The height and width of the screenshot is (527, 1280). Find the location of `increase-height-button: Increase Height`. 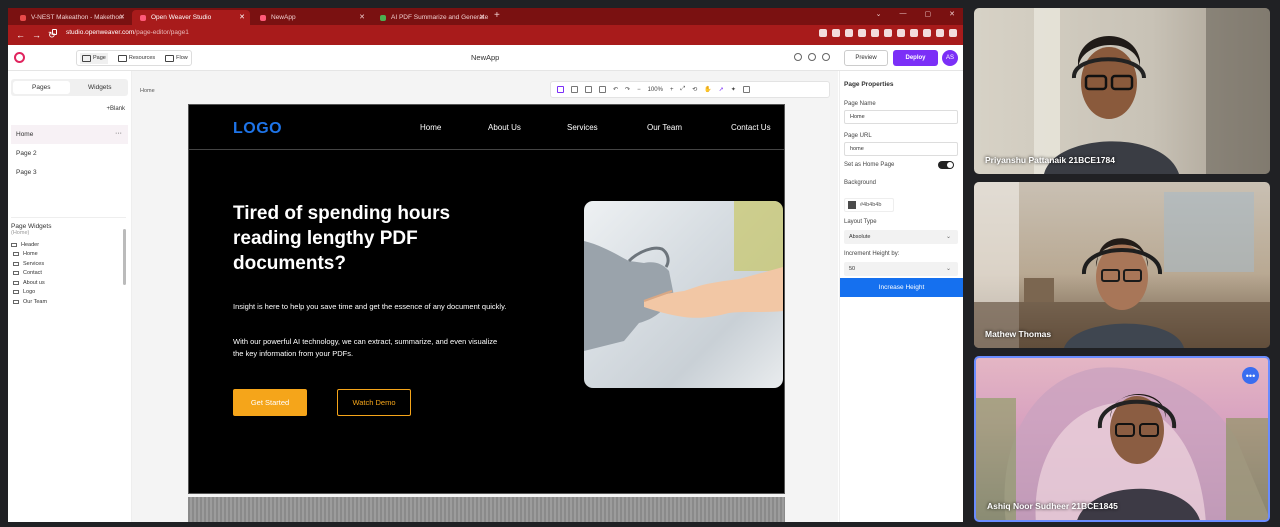

increase-height-button: Increase Height is located at coordinates (901, 287).